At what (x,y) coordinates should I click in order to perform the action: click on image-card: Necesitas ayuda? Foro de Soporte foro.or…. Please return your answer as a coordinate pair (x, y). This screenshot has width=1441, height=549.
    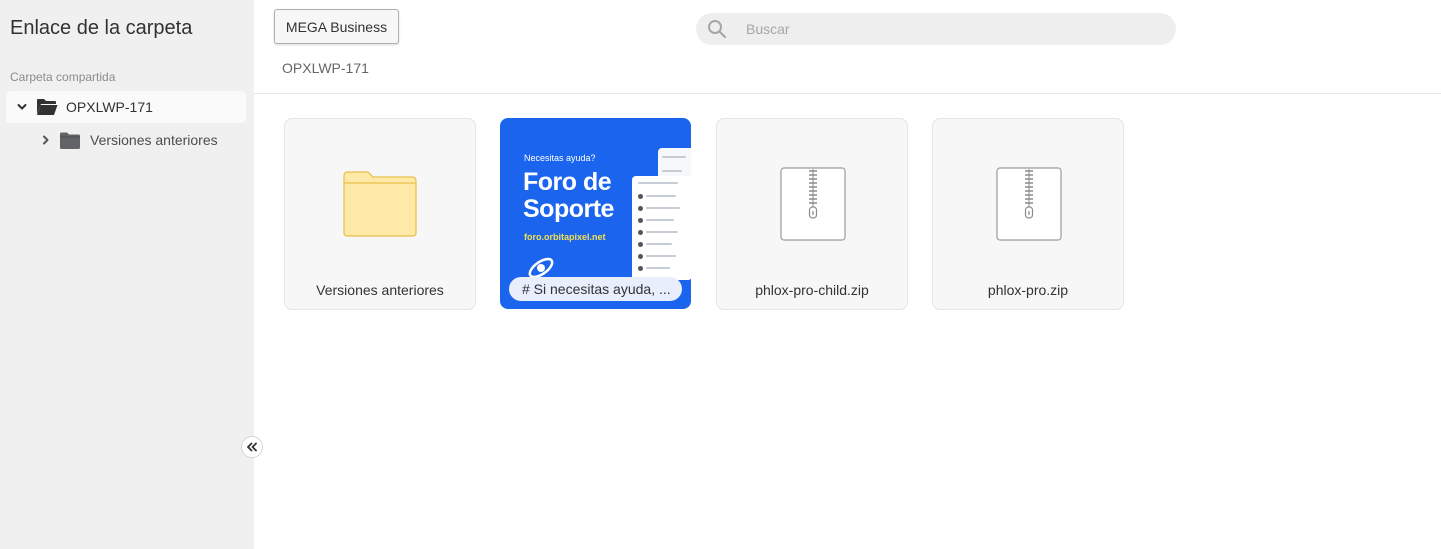
    Looking at the image, I should click on (595, 213).